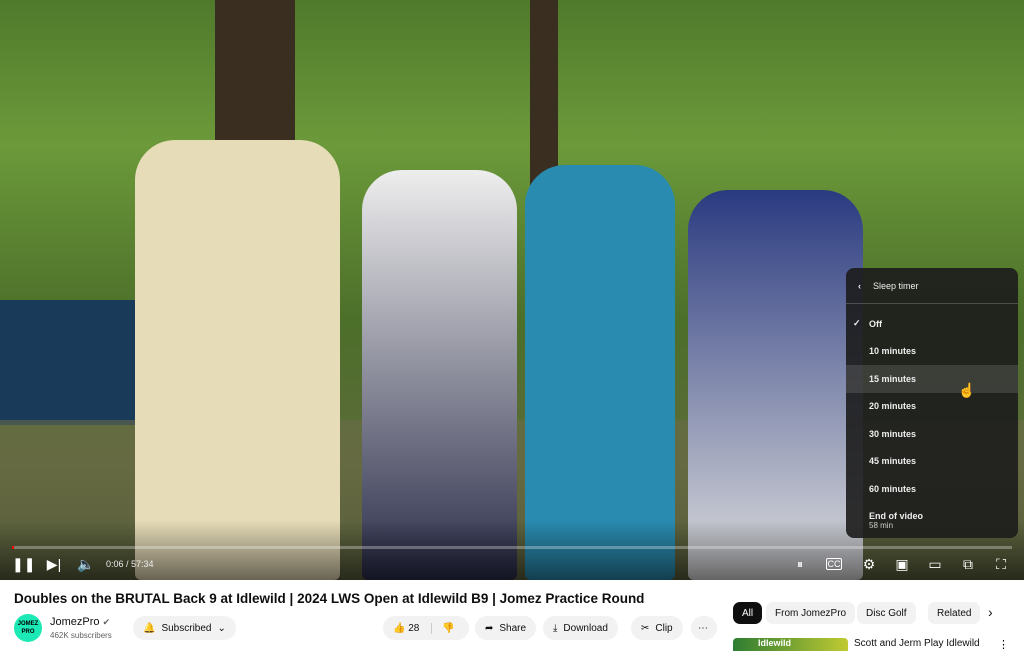  I want to click on chip-from-jomezpro: From JomezPro, so click(811, 613).